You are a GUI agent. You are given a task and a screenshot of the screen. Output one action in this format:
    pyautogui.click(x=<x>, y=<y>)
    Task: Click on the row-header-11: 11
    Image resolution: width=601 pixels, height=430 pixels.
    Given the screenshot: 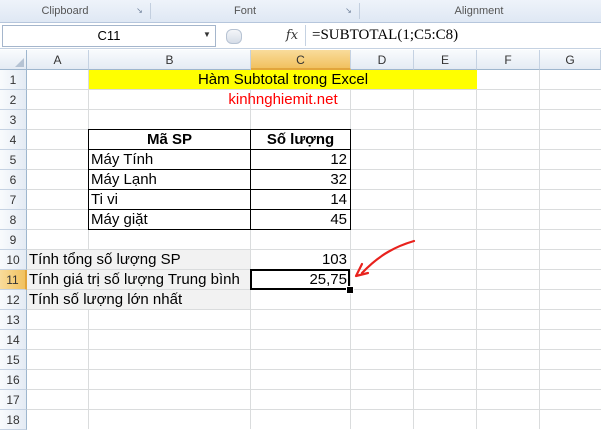 What is the action you would take?
    pyautogui.click(x=13, y=280)
    